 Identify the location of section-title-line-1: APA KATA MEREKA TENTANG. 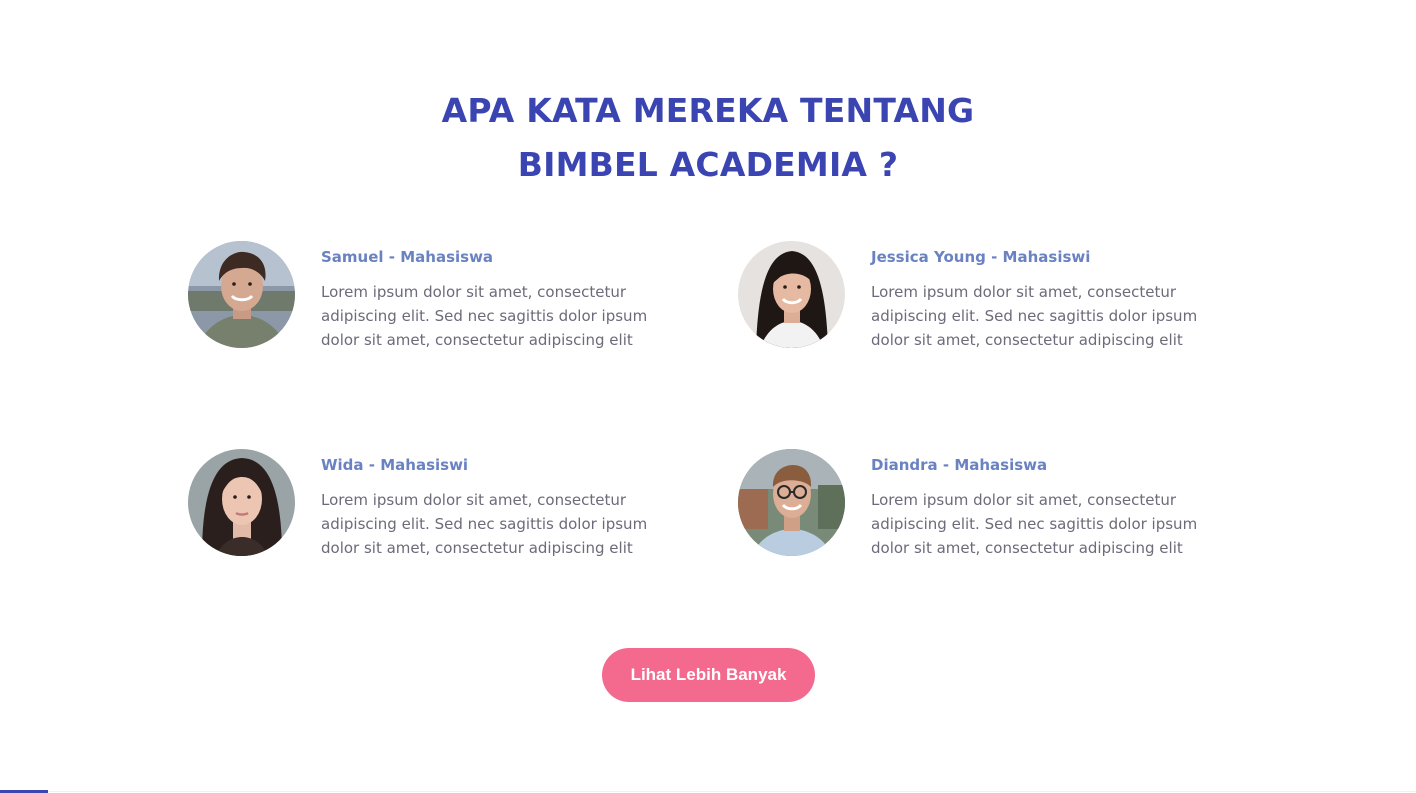
(708, 110).